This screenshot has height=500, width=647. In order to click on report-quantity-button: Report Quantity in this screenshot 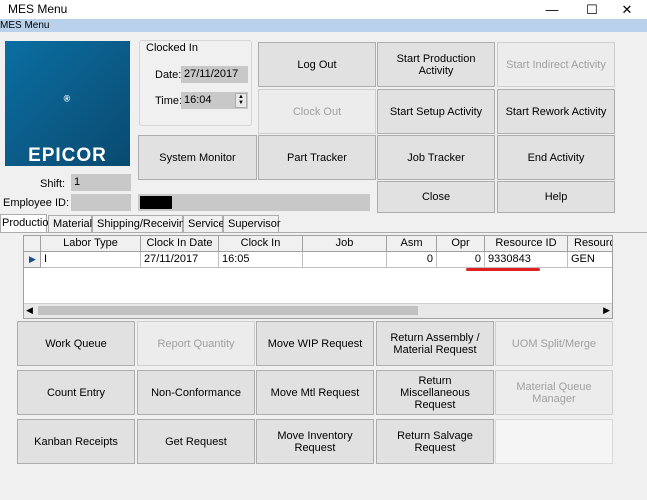, I will do `click(196, 343)`.